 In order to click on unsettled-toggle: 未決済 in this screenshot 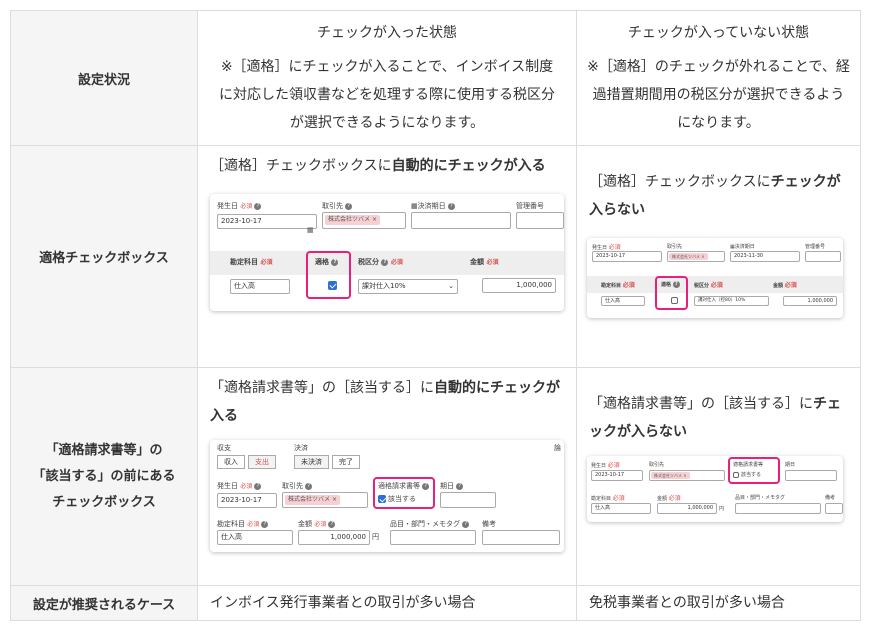, I will do `click(311, 462)`.